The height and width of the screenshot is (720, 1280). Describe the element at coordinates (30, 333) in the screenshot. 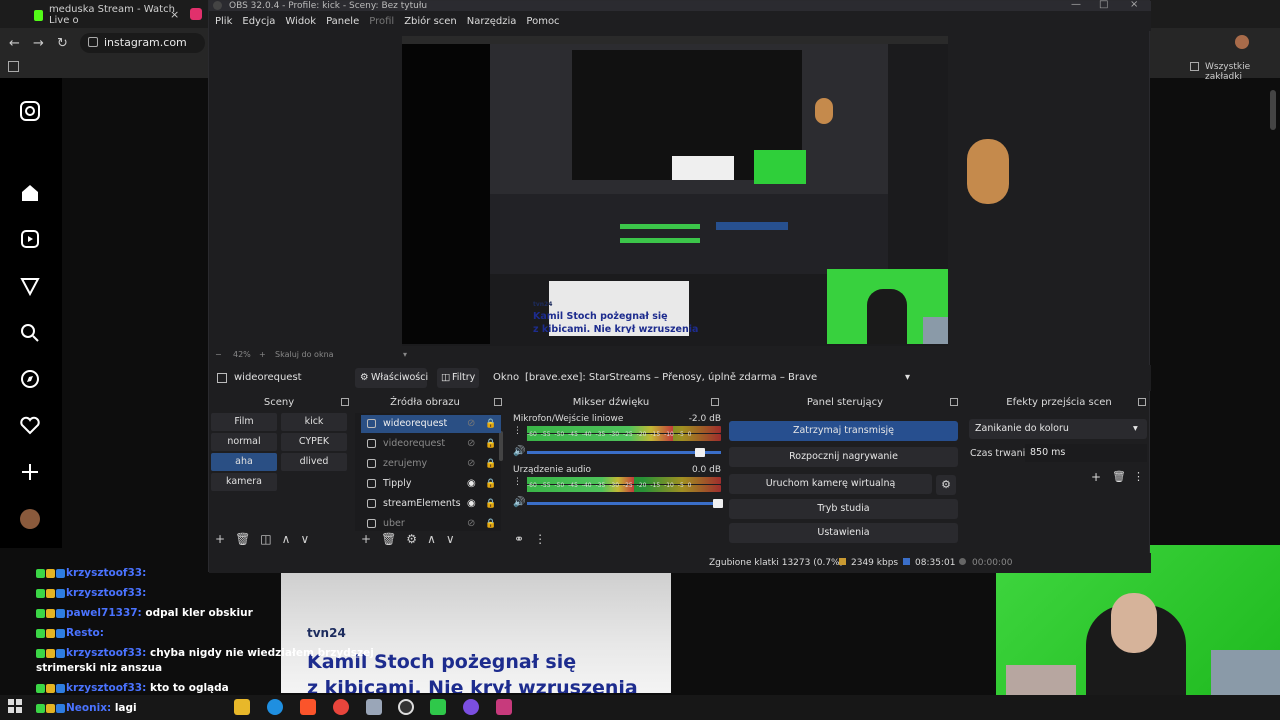

I see `search-icon` at that location.